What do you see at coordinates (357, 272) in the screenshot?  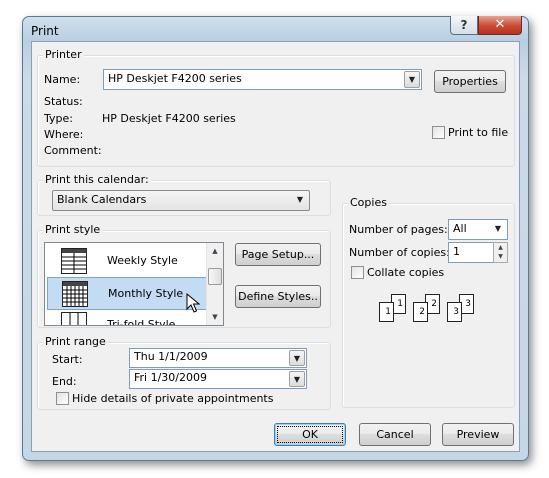 I see `collate-checkbox` at bounding box center [357, 272].